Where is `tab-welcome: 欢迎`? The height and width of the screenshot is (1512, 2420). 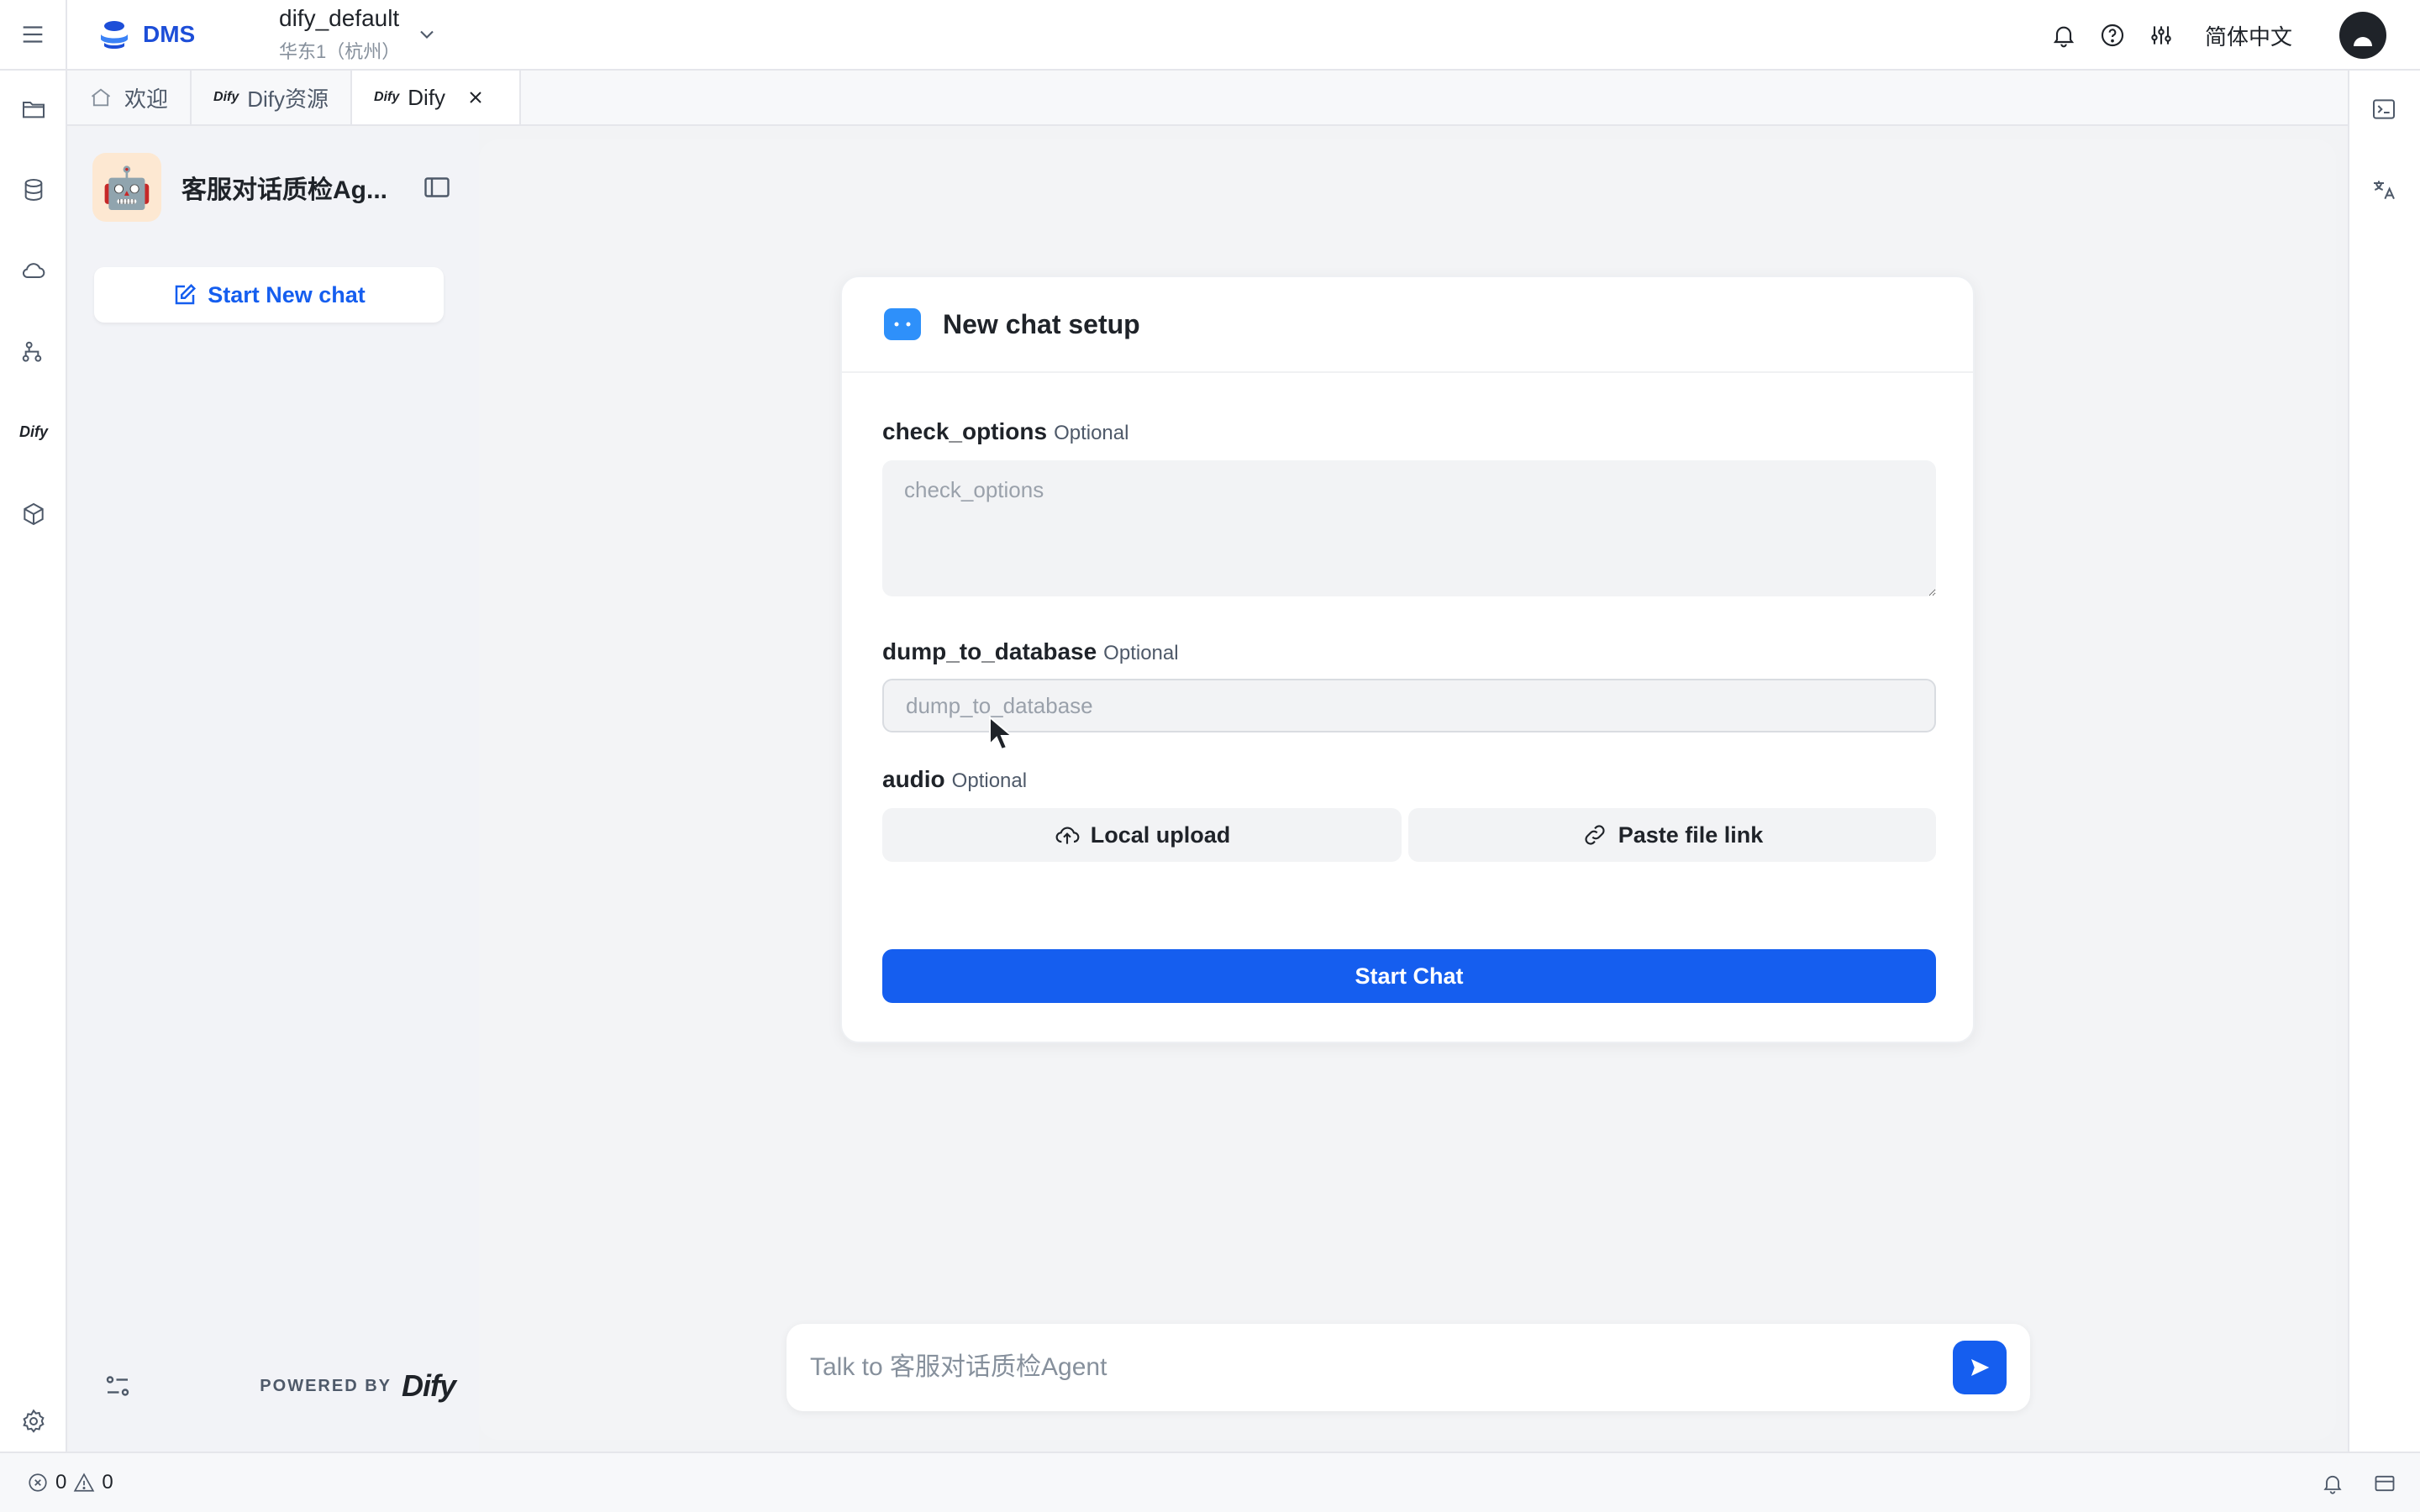
tab-welcome: 欢迎 is located at coordinates (129, 97).